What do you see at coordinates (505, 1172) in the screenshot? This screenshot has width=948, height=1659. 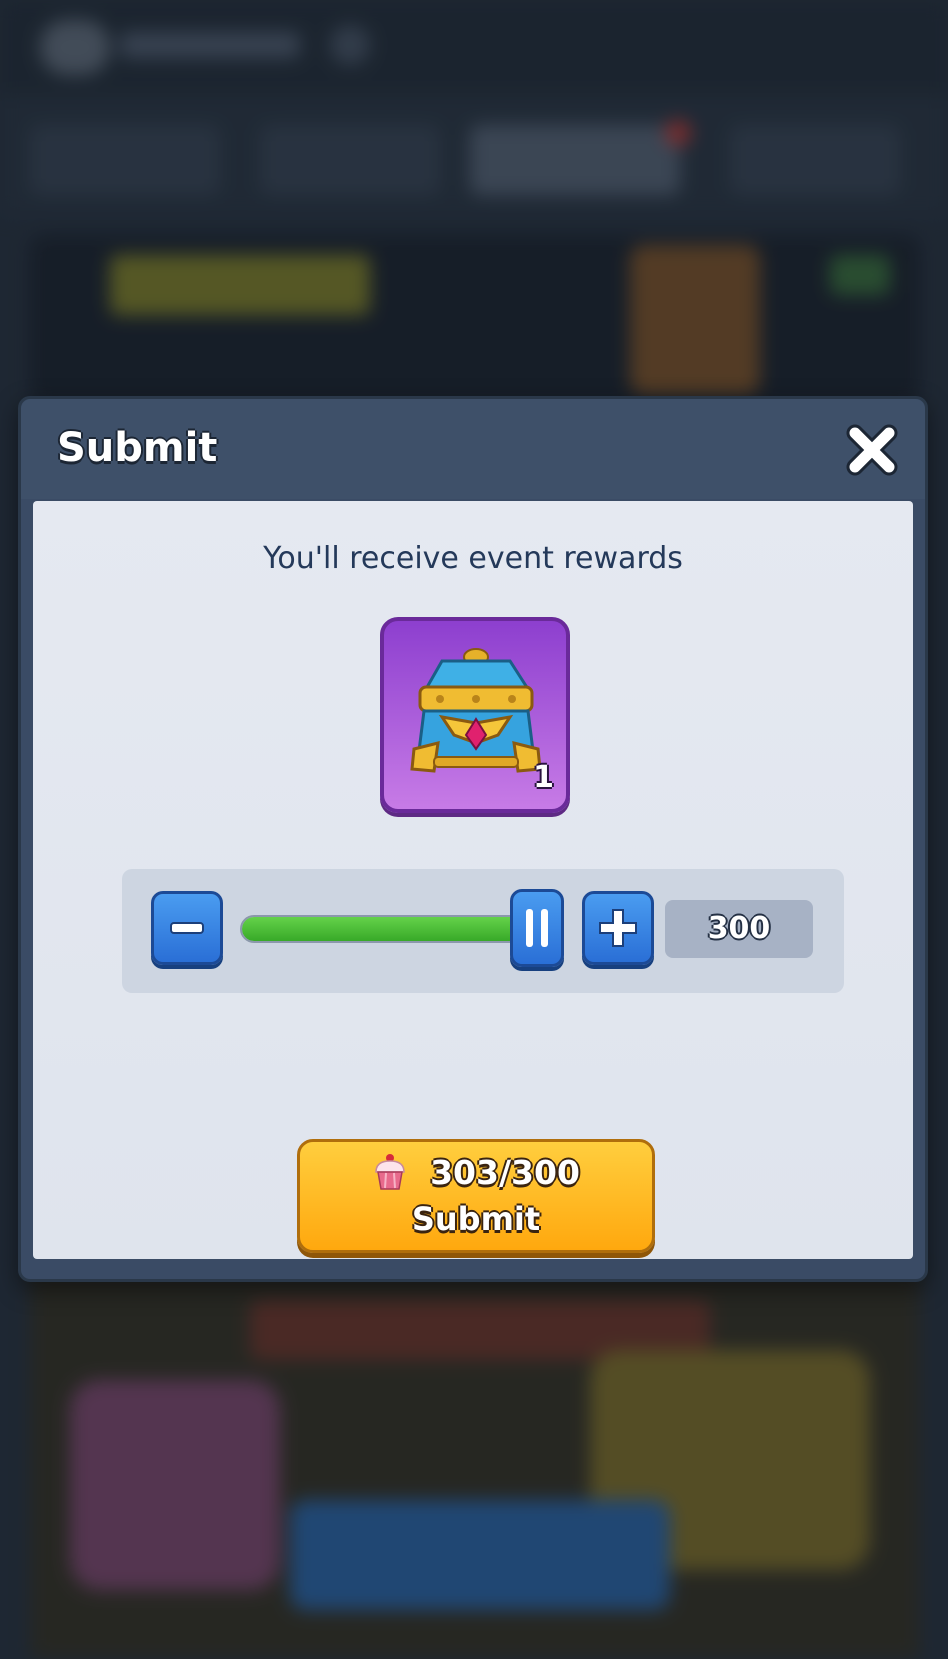 I see `submit-cost: 303/300` at bounding box center [505, 1172].